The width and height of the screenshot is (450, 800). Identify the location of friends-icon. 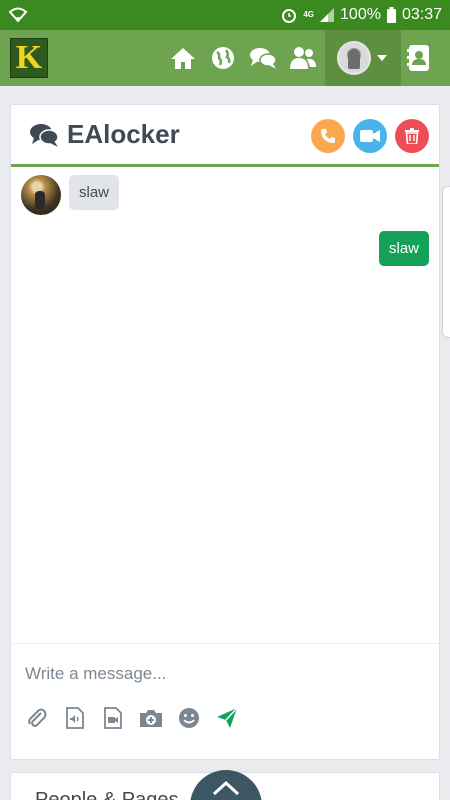
(303, 58).